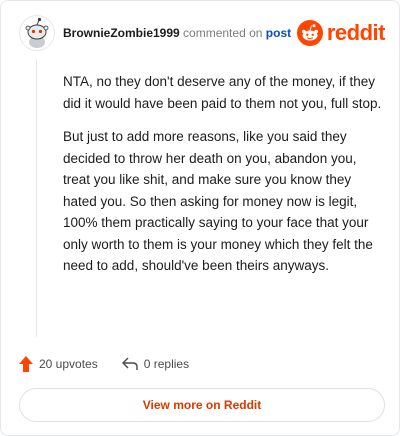 This screenshot has width=400, height=436. Describe the element at coordinates (166, 364) in the screenshot. I see `reply-count: 0 replies` at that location.